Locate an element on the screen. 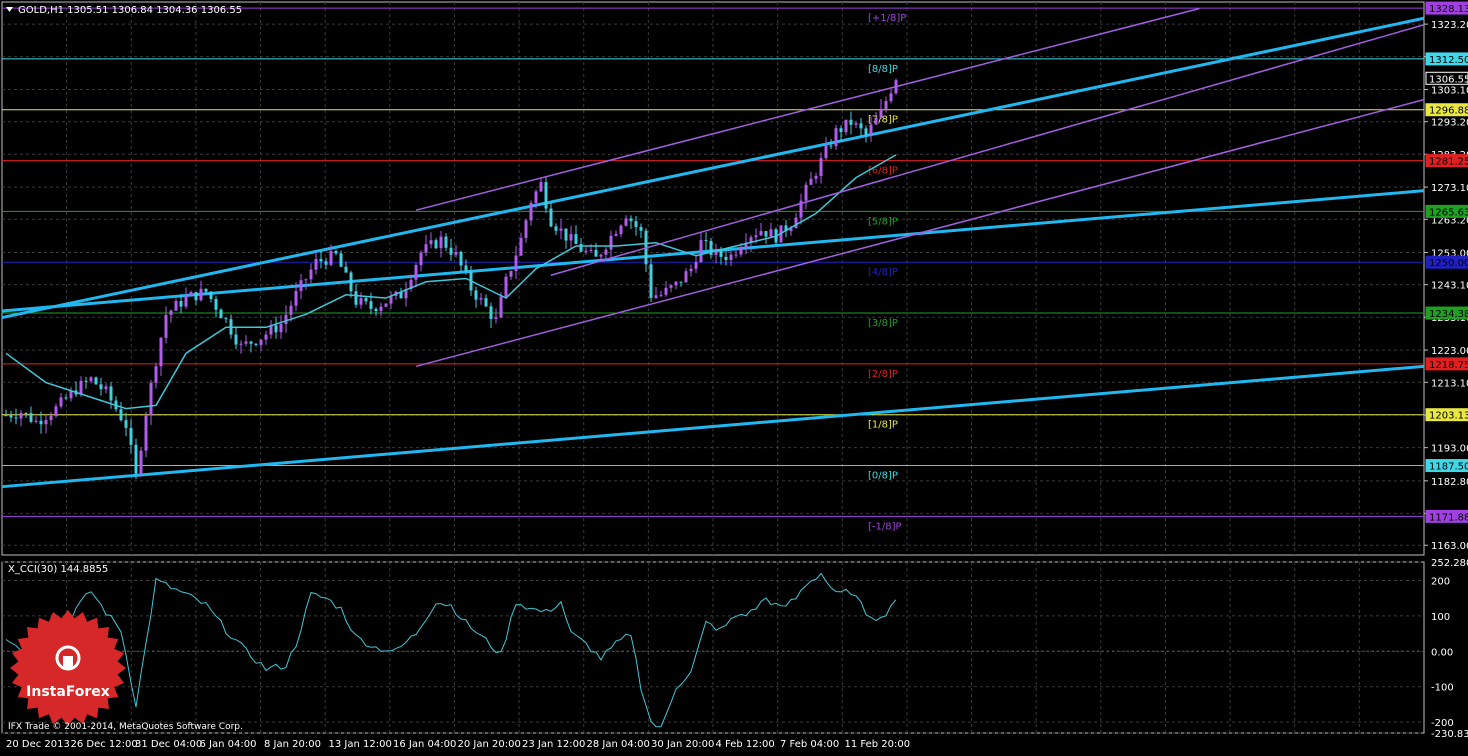 Image resolution: width=1468 pixels, height=756 pixels. murrey-label: [0/8]P is located at coordinates (883, 476).